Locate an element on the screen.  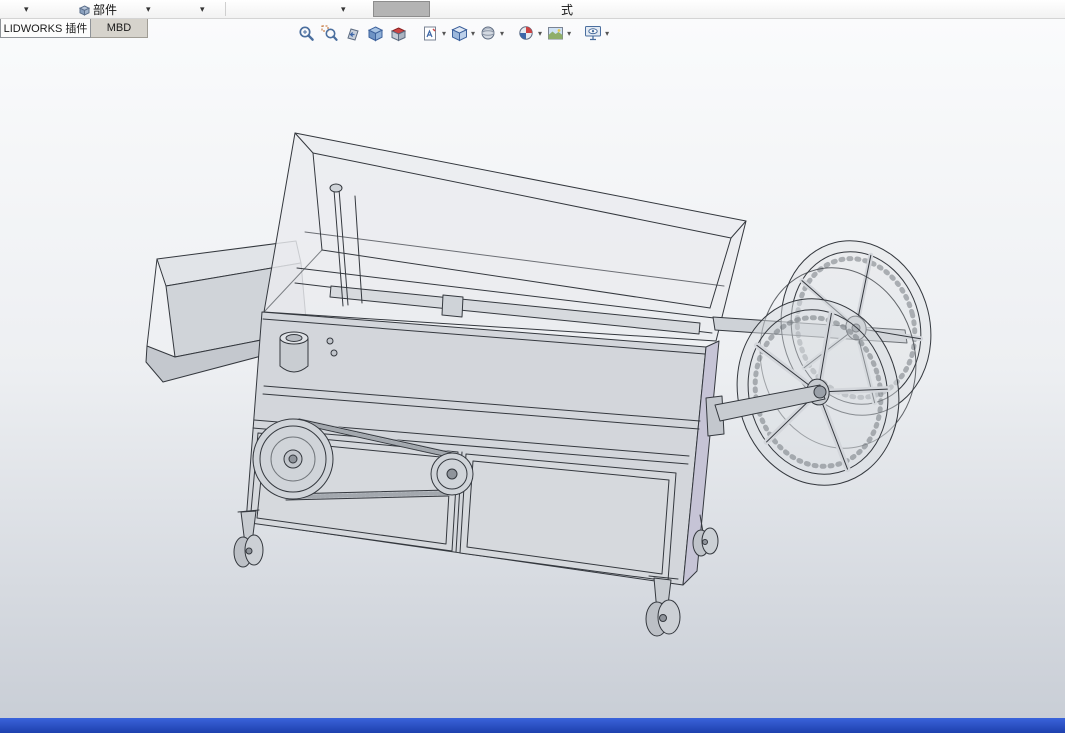
display-style-icon is located at coordinates (488, 33).